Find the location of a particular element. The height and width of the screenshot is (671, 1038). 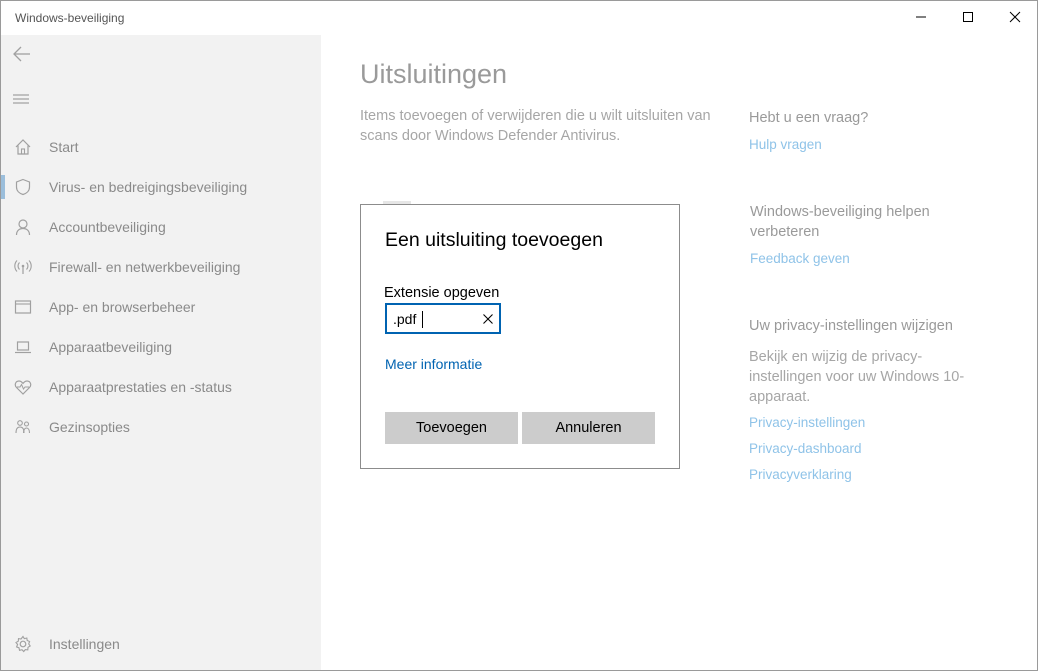

menu-button is located at coordinates (22, 100).